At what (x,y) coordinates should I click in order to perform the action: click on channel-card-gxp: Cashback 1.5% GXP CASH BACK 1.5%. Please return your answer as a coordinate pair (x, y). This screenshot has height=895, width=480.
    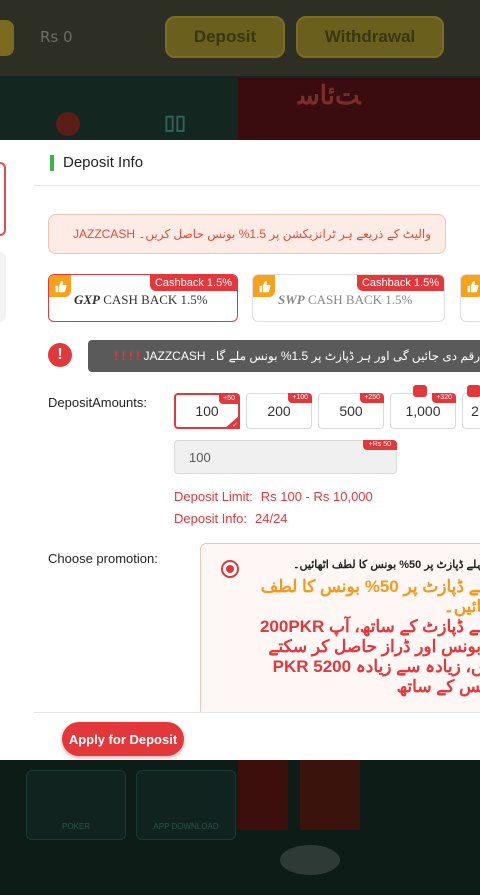
    Looking at the image, I should click on (143, 298).